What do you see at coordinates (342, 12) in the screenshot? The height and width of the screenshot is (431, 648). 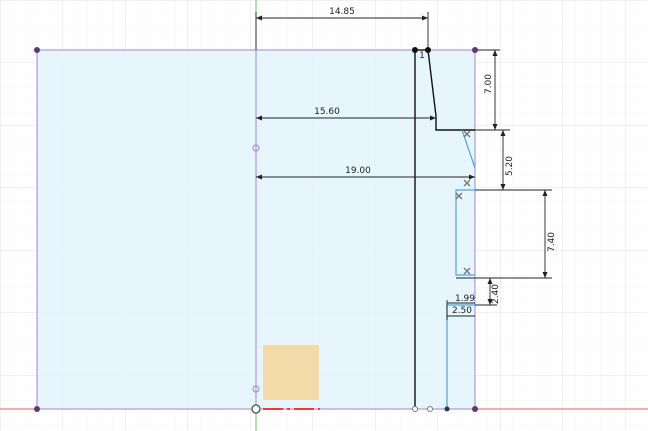 I see `dim-top-width: 14.85` at bounding box center [342, 12].